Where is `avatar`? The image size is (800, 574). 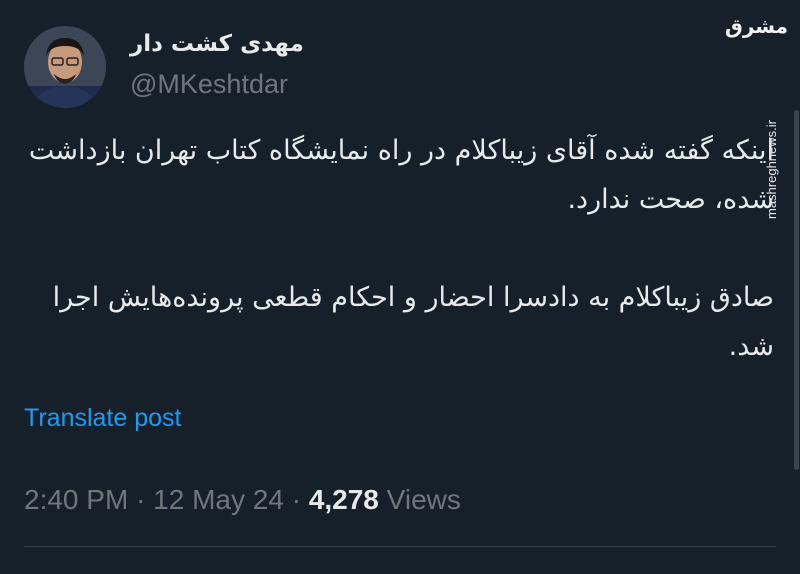
avatar is located at coordinates (65, 67).